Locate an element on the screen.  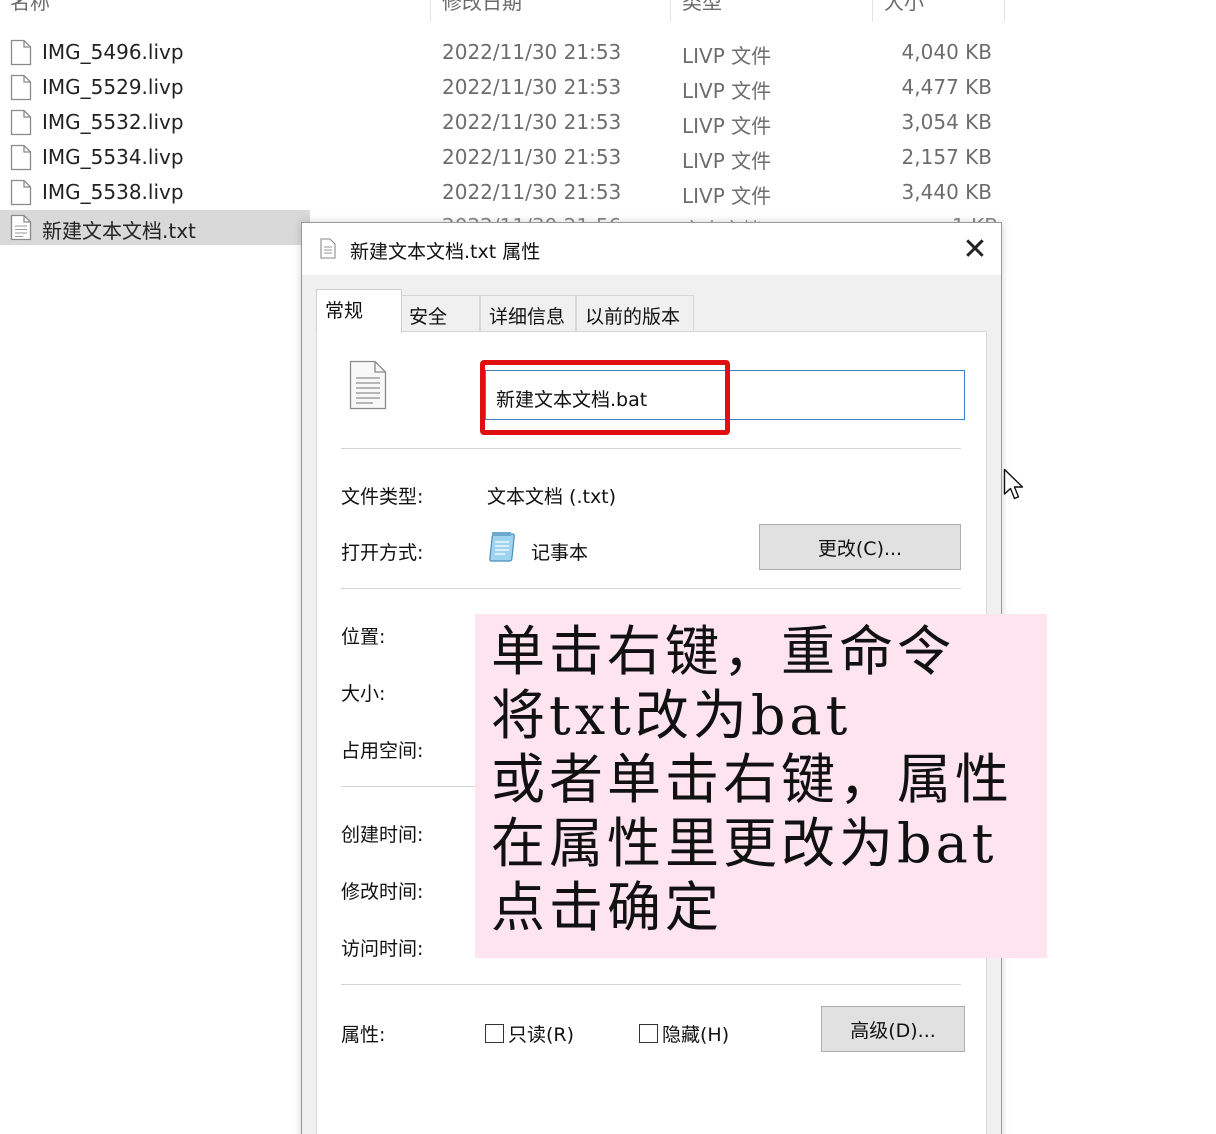
note-line: 在属性里更改为bat is located at coordinates (744, 843).